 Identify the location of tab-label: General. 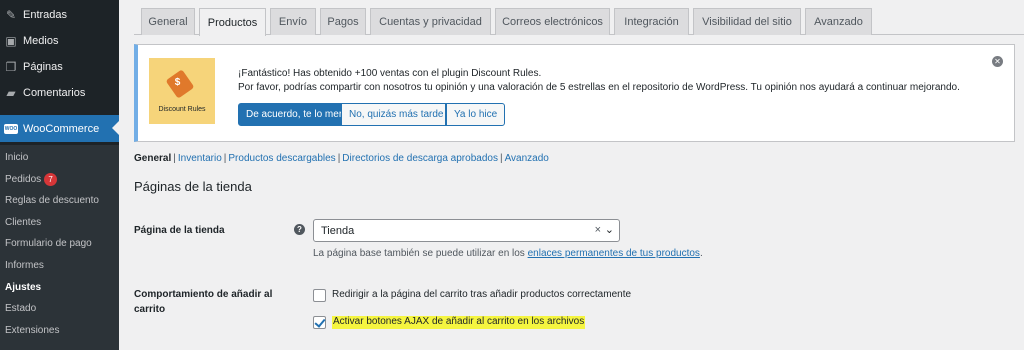
(168, 22).